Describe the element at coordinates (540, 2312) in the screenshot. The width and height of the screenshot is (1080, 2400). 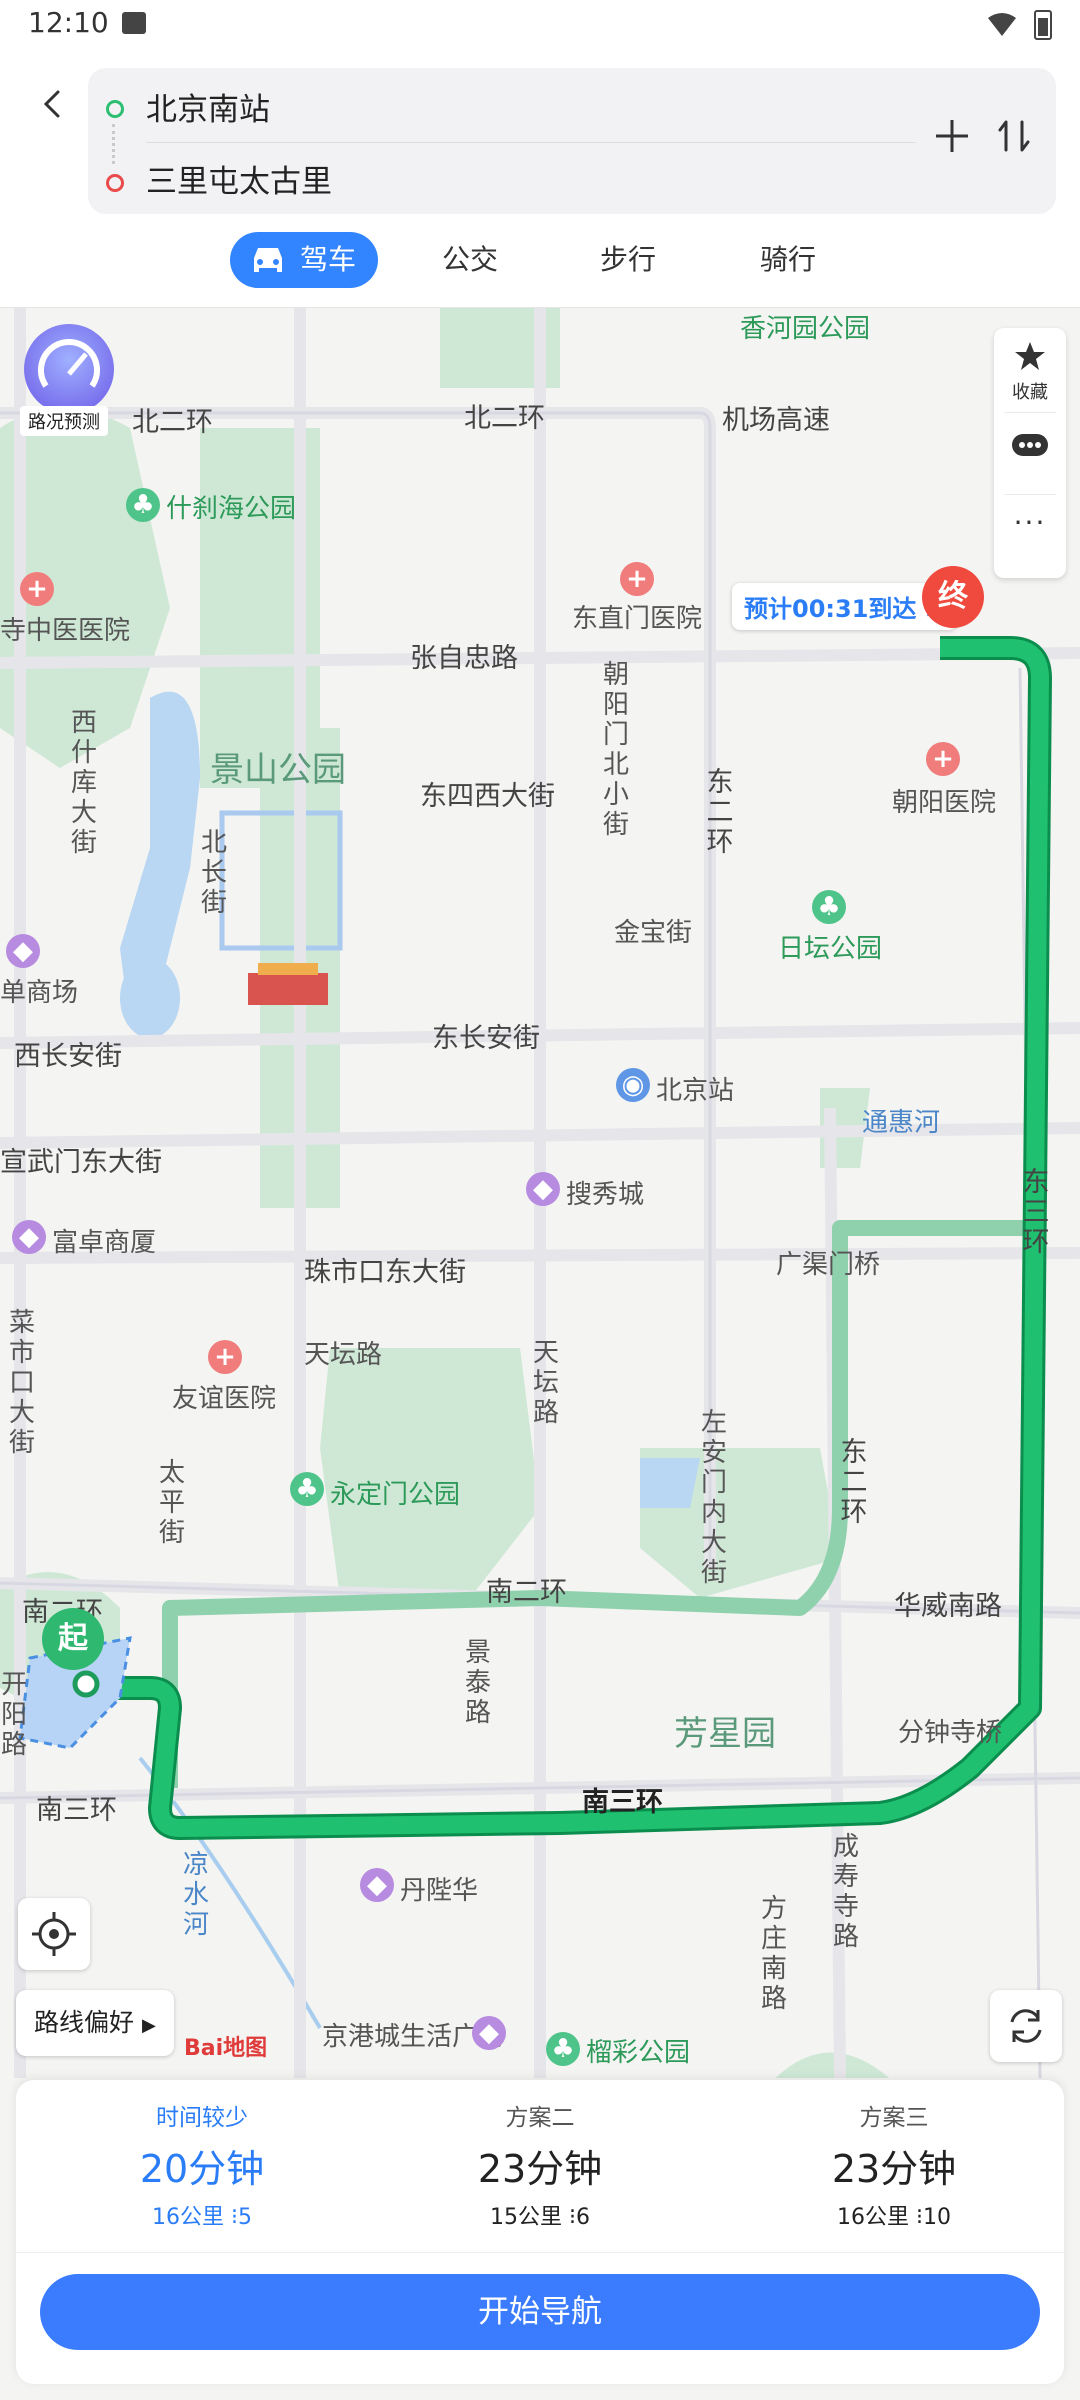
I see `start-navigation-button: 开始导航` at that location.